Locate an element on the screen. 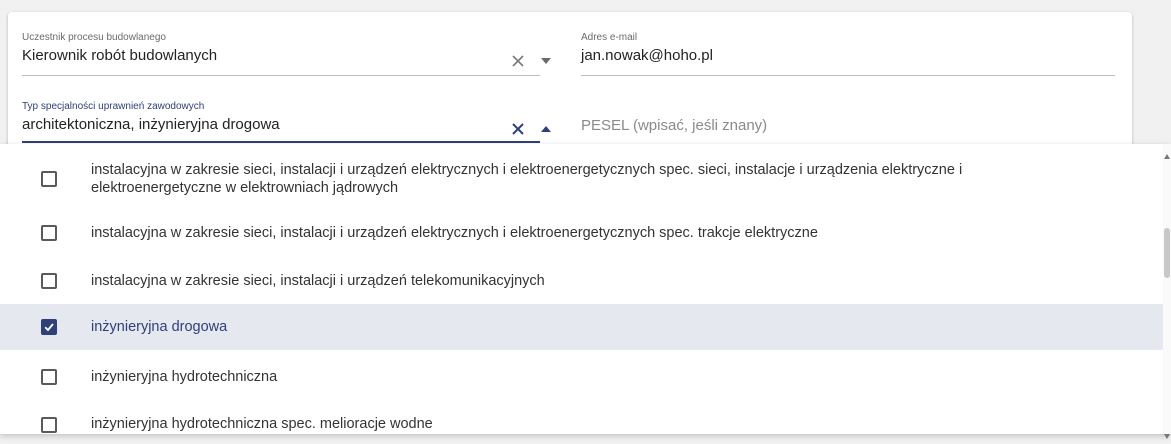 This screenshot has height=444, width=1171. participant-label: Uczestnik procesu budowlanego is located at coordinates (94, 37).